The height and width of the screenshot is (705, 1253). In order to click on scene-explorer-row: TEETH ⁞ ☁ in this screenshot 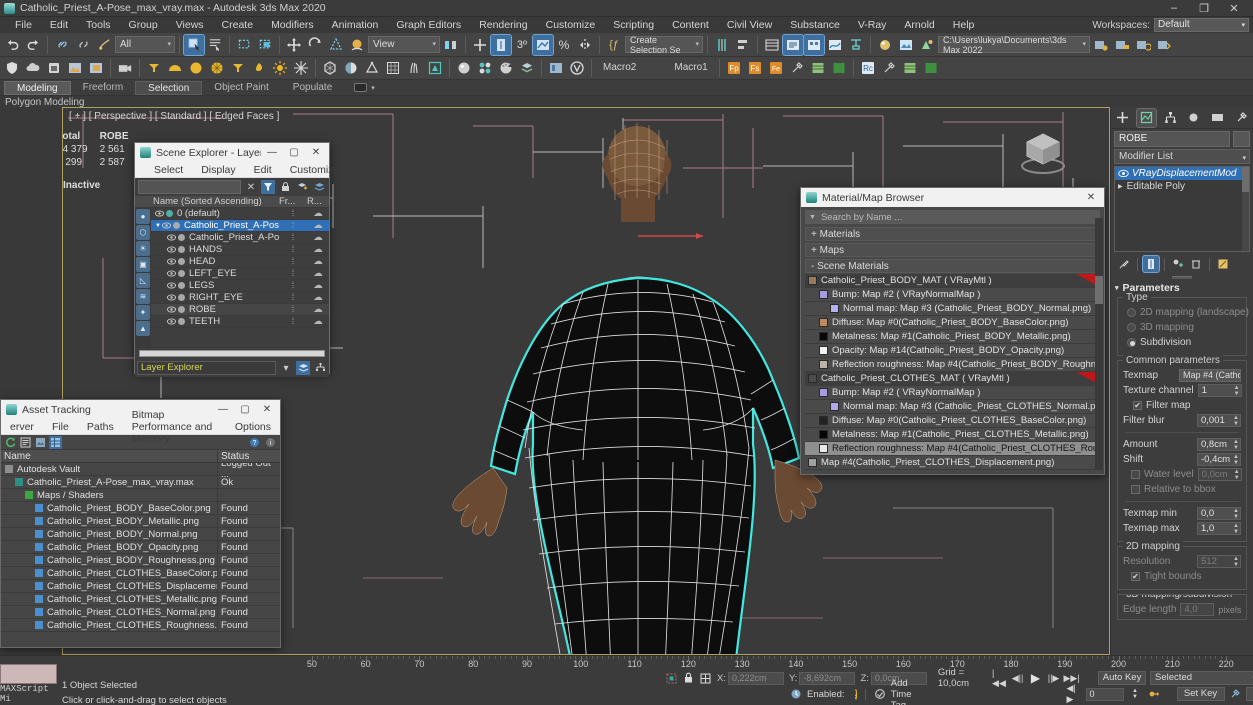, I will do `click(240, 322)`.